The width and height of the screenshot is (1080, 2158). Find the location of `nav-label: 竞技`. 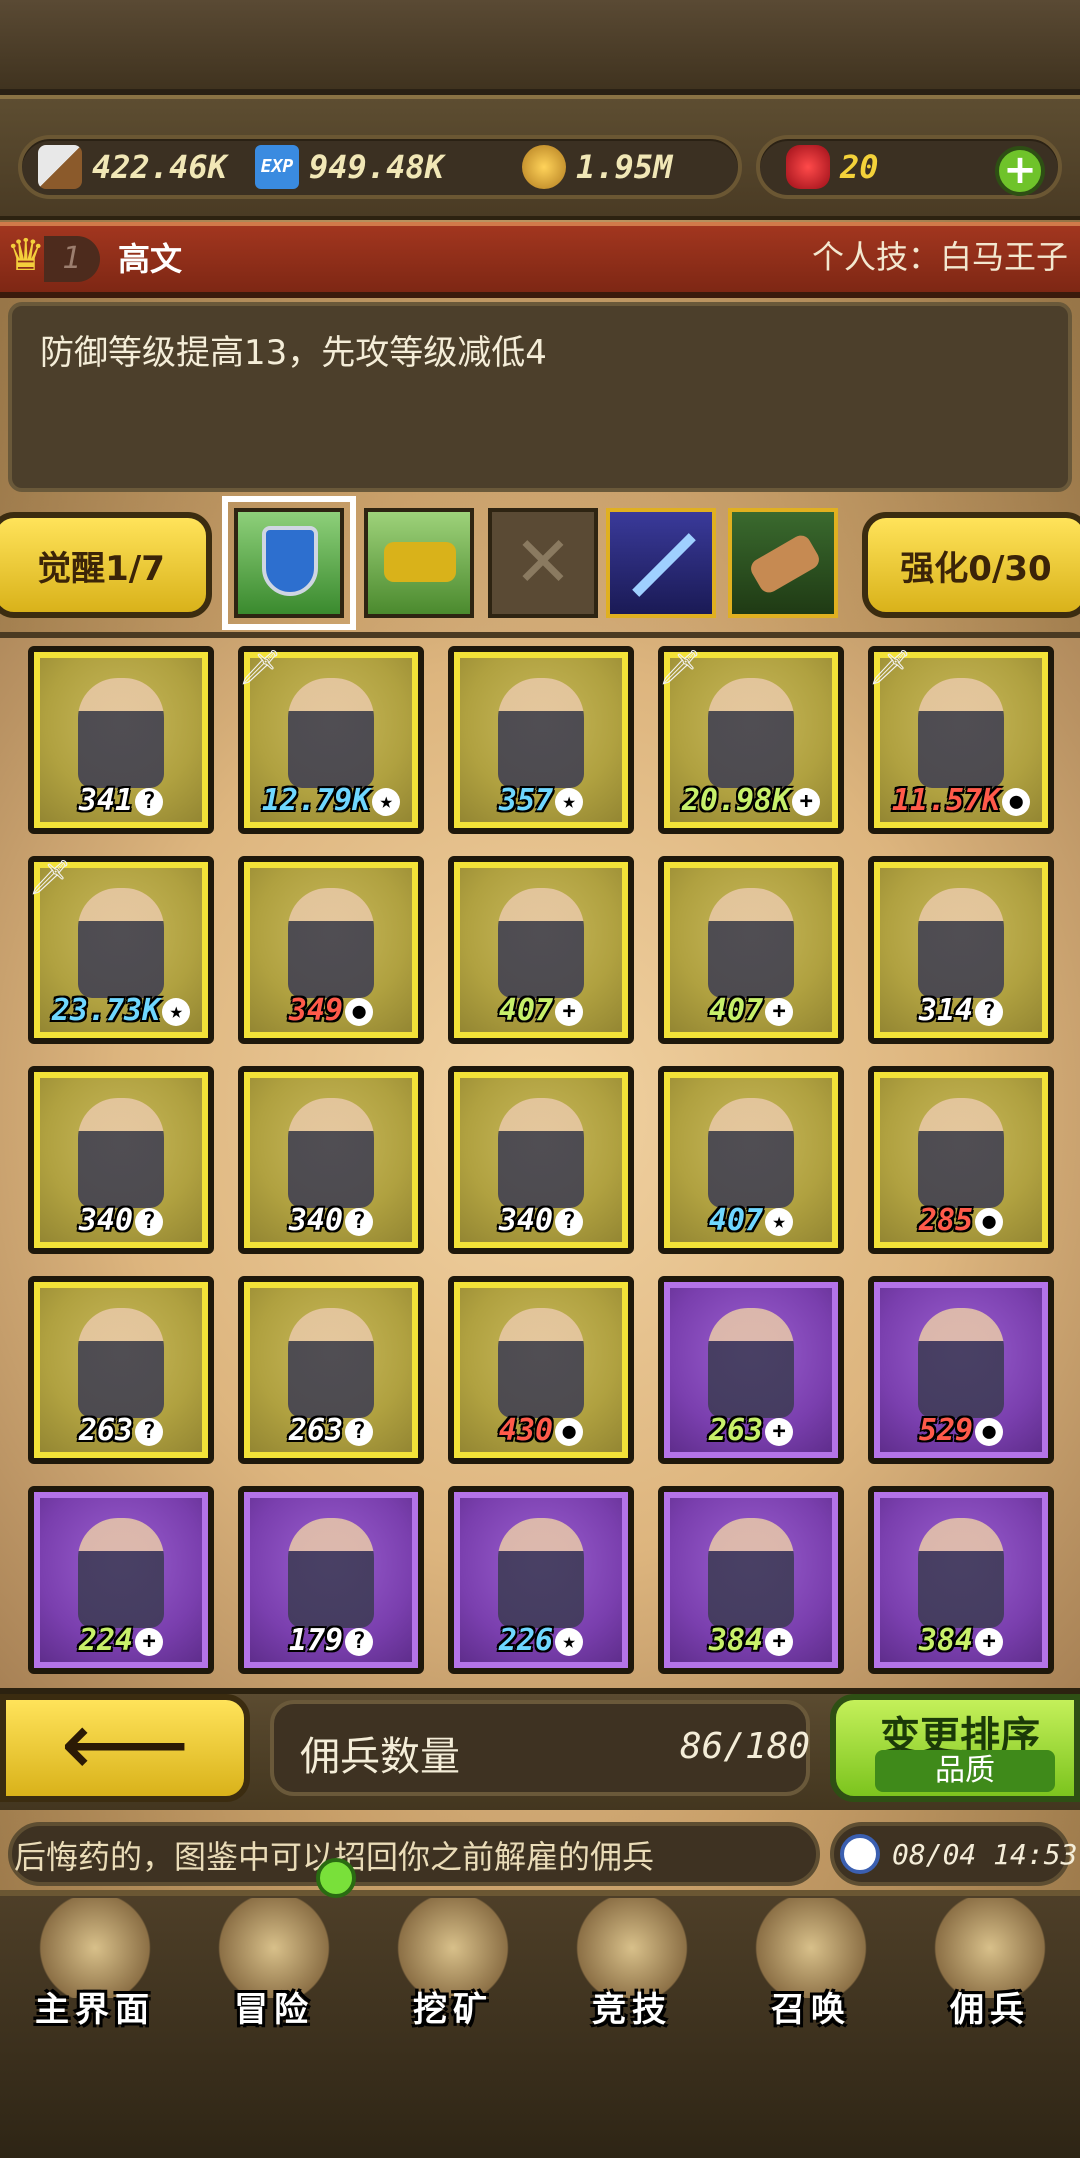

nav-label: 竞技 is located at coordinates (632, 2010).